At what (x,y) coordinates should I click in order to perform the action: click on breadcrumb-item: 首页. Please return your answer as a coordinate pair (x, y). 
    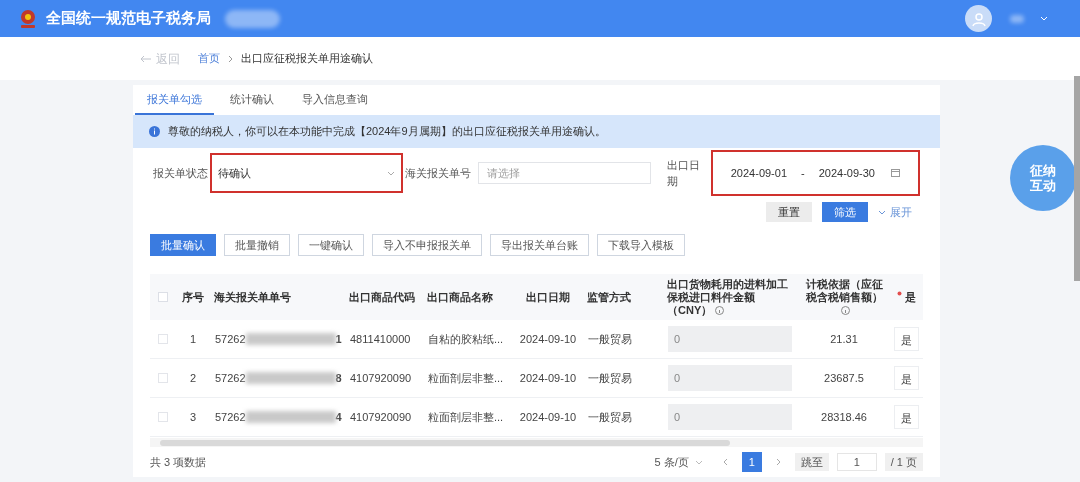
    Looking at the image, I should click on (209, 58).